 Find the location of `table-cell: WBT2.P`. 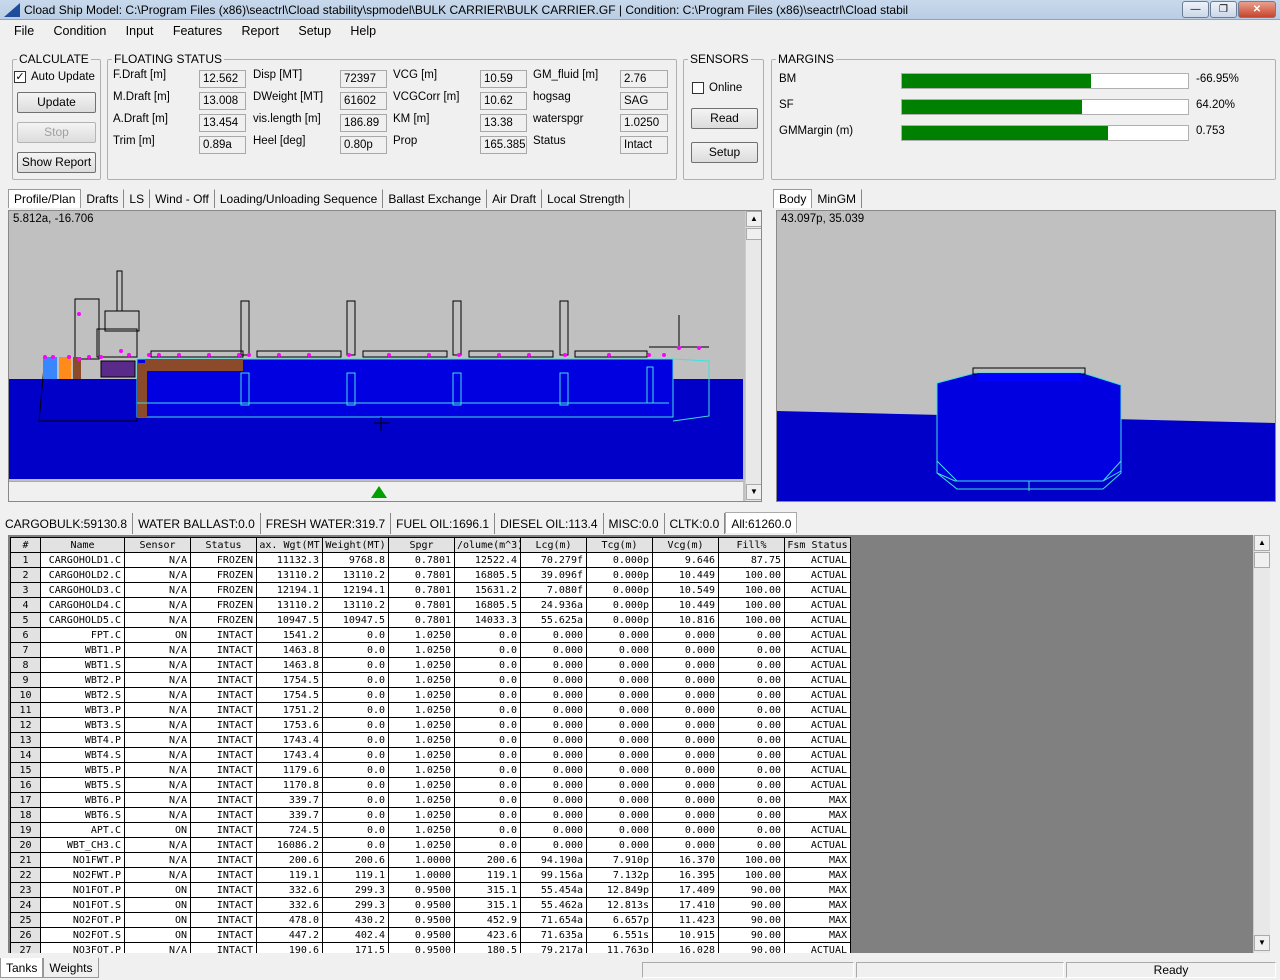

table-cell: WBT2.P is located at coordinates (82, 680).